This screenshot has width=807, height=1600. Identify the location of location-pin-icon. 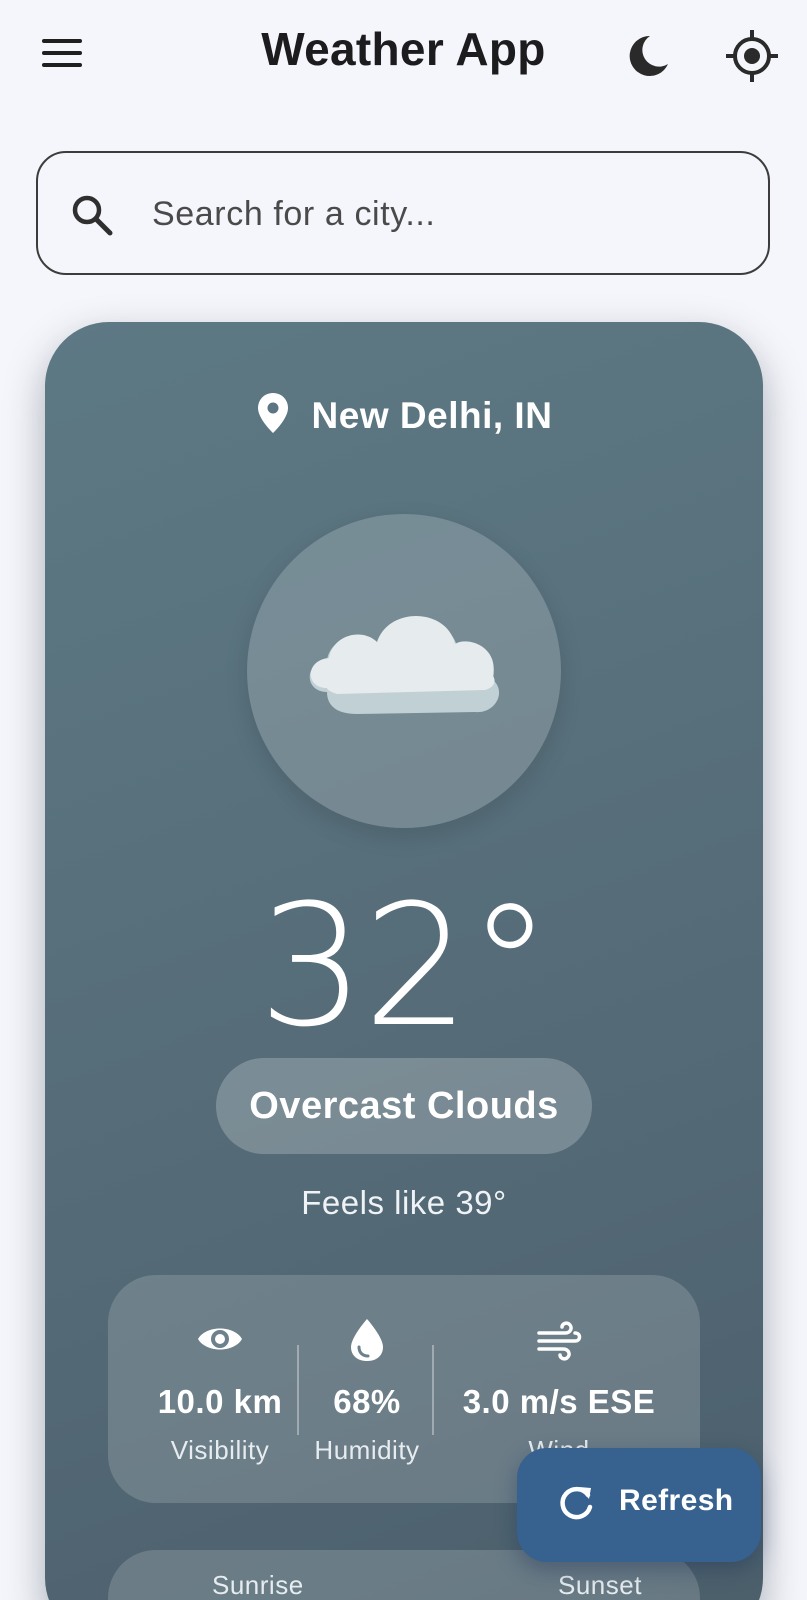
(273, 413).